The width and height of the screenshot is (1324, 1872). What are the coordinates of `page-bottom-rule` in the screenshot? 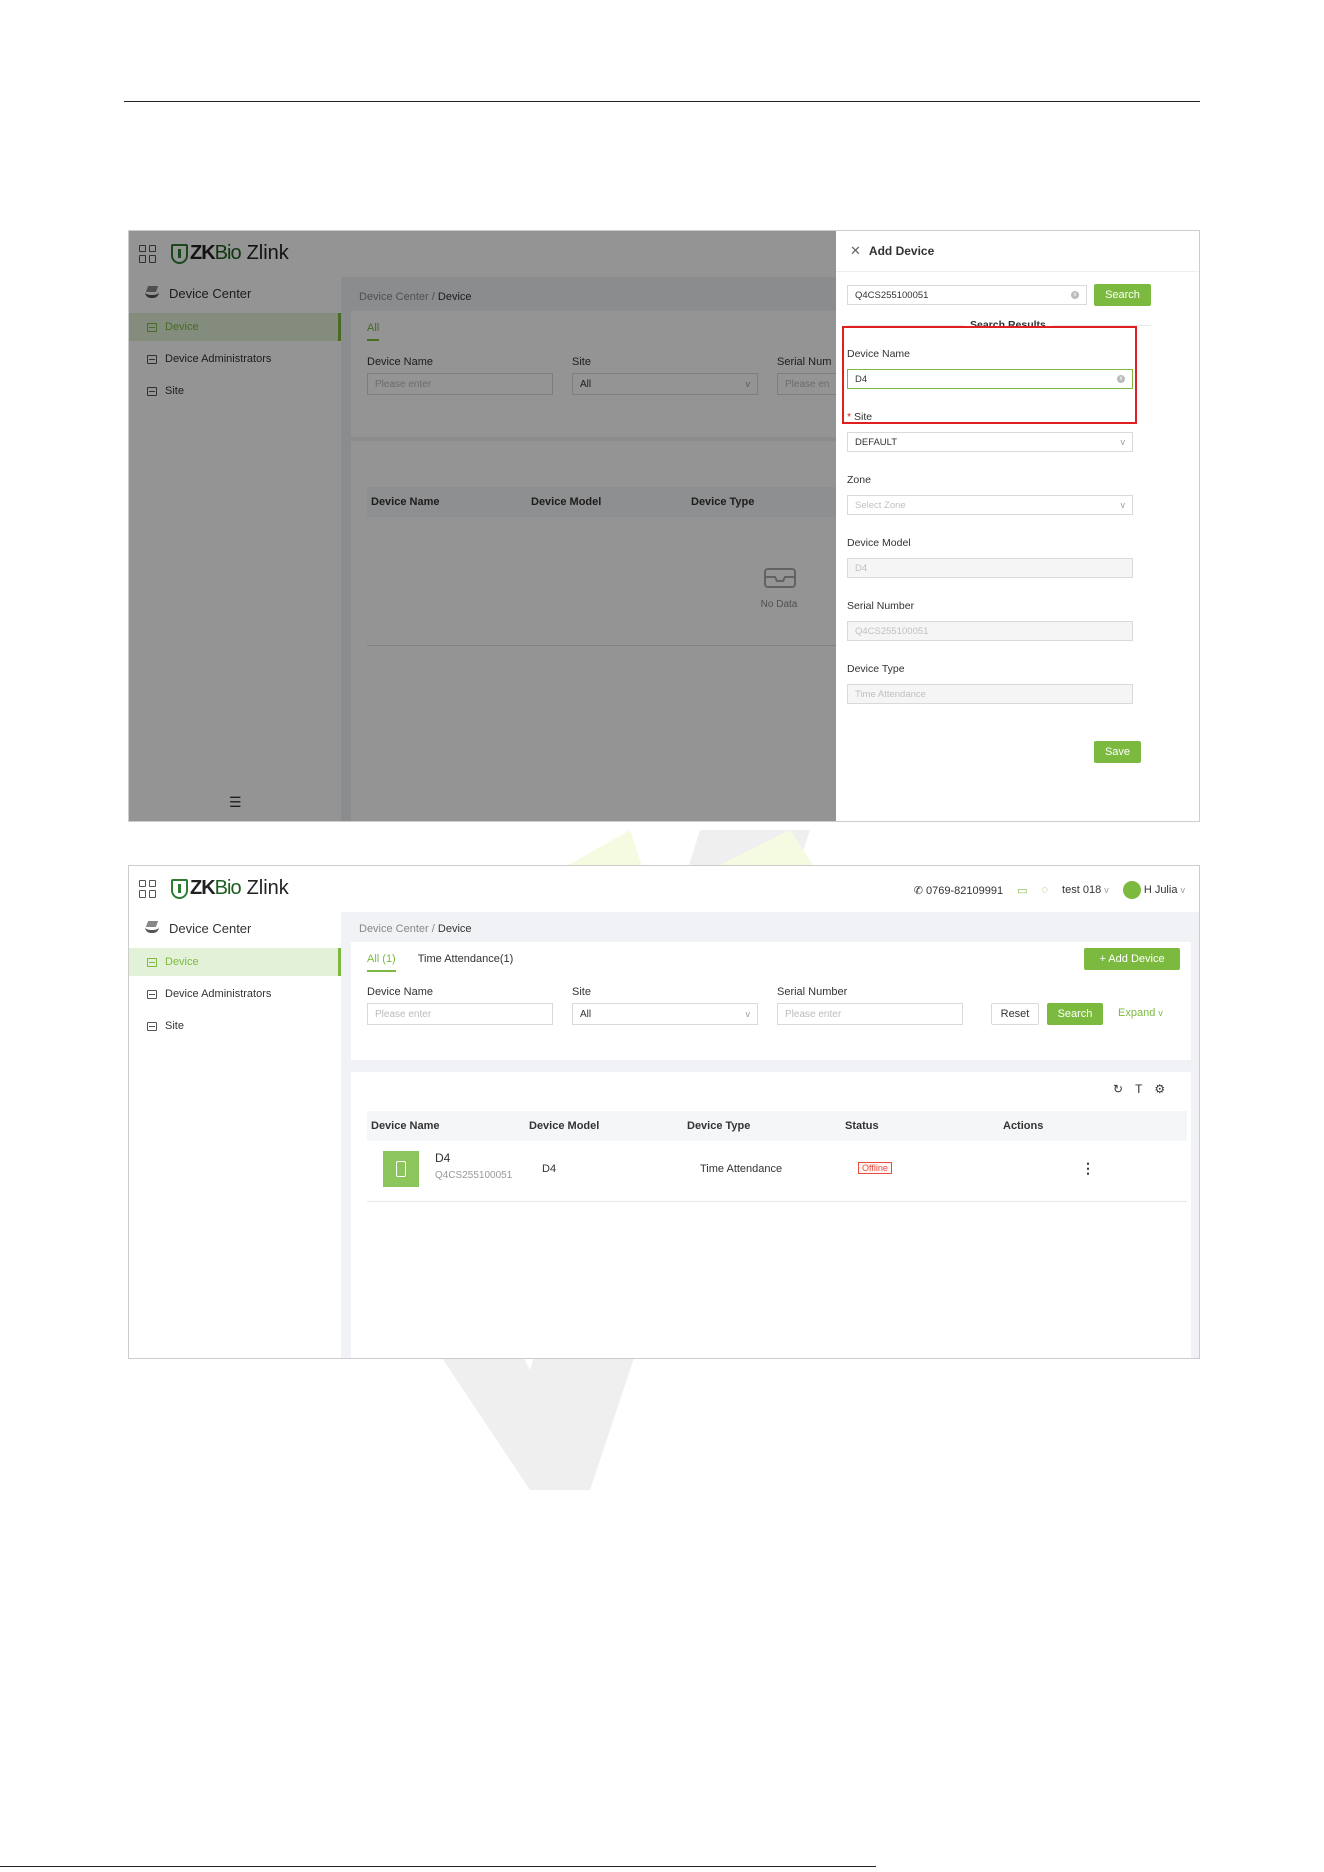 It's located at (438, 1866).